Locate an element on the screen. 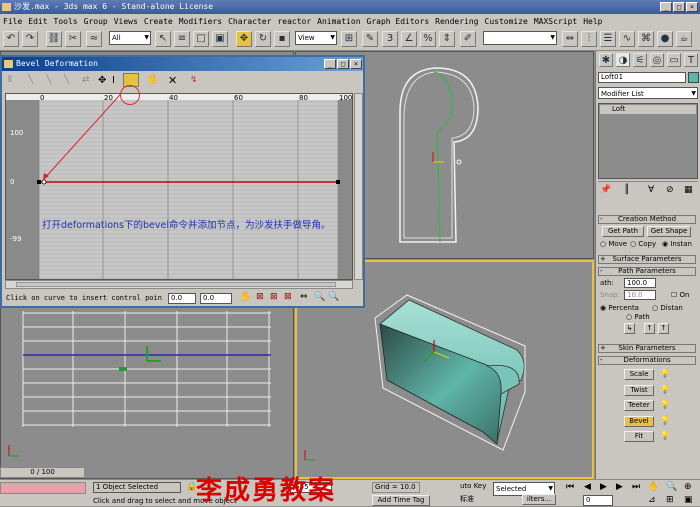  current-frame-field: 0 is located at coordinates (598, 500).